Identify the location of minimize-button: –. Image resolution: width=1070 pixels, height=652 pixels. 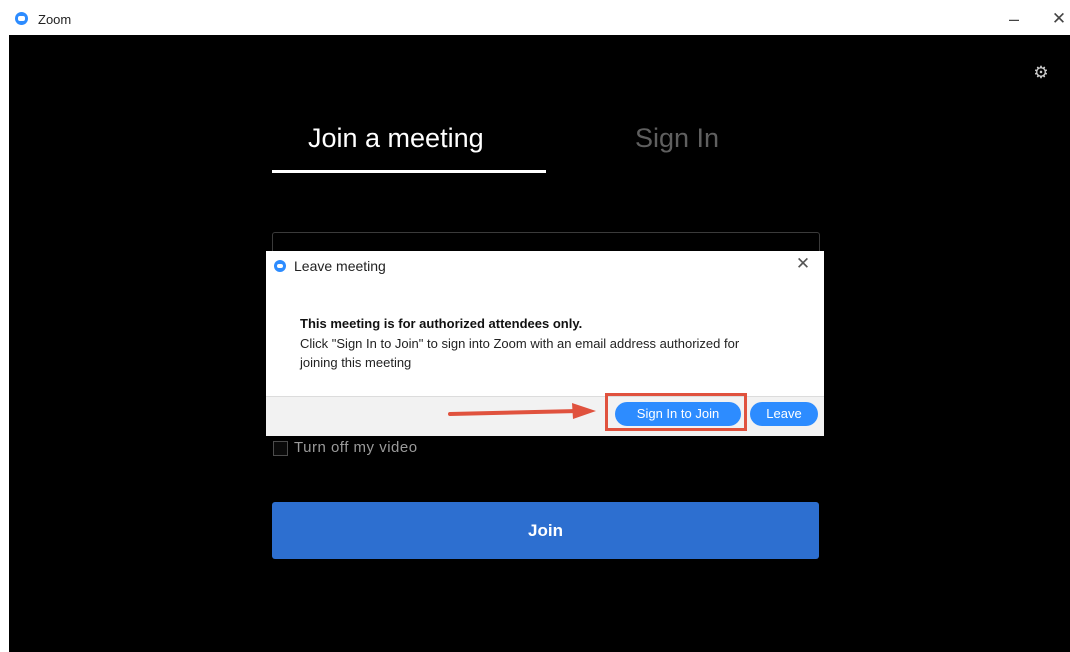
(1014, 19).